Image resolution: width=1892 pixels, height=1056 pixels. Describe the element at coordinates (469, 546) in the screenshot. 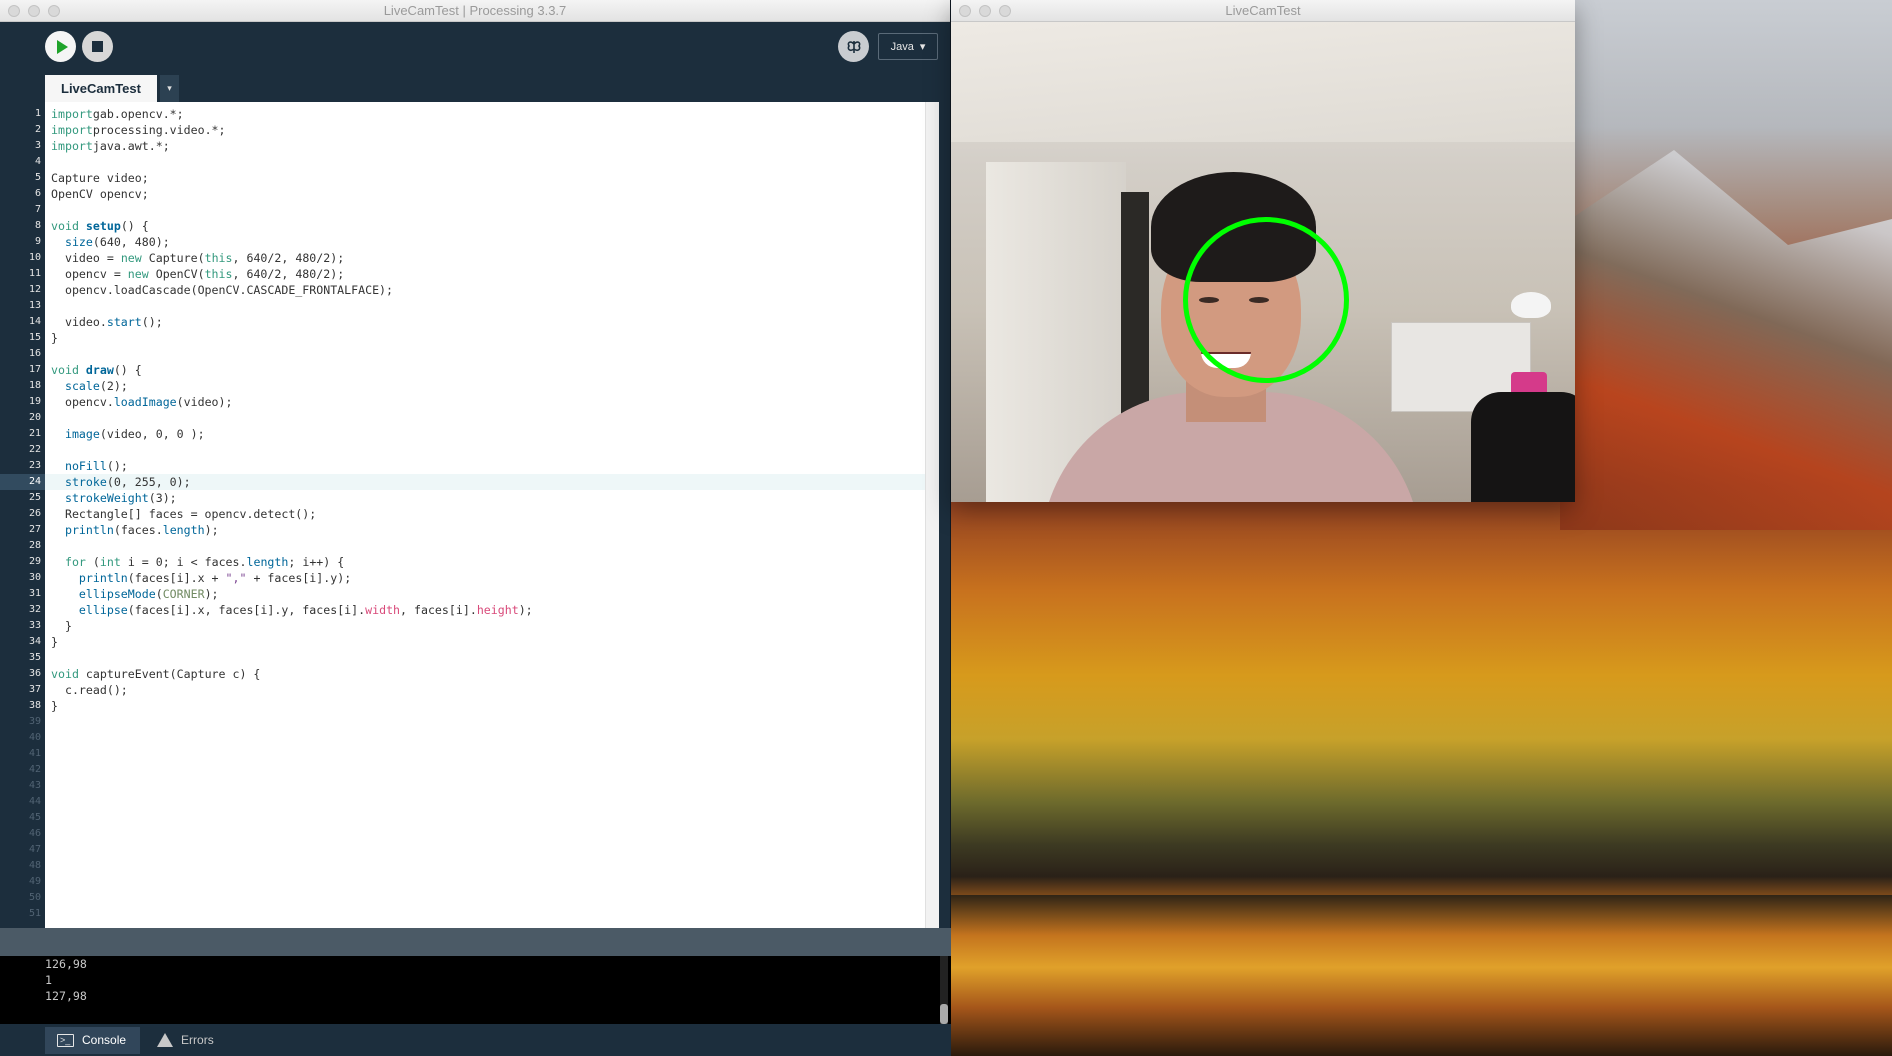

I see `code-line: 28` at that location.